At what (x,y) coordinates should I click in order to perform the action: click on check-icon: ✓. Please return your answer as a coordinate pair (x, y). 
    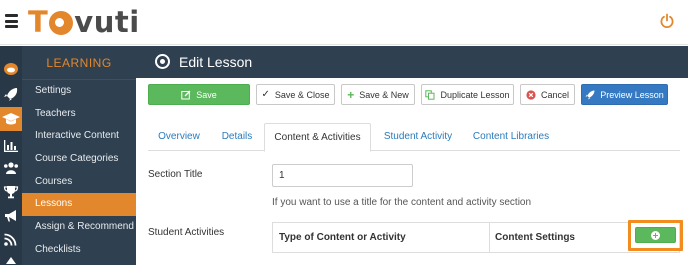
    Looking at the image, I should click on (265, 94).